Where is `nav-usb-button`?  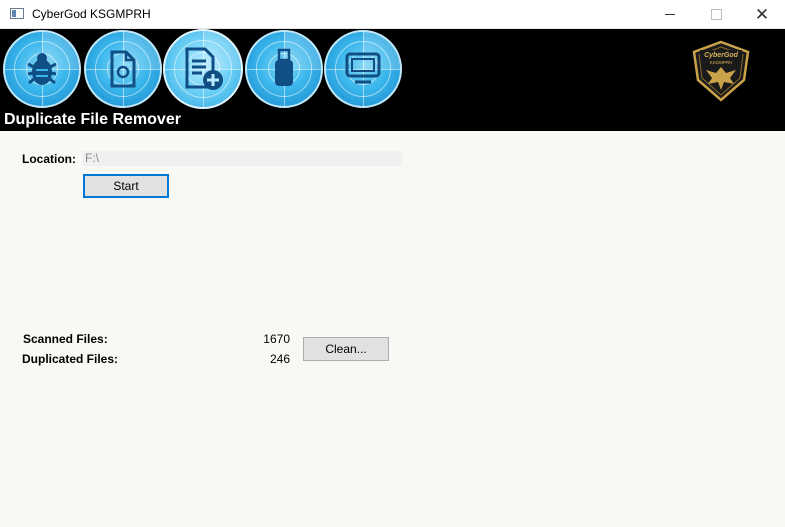
nav-usb-button is located at coordinates (284, 69).